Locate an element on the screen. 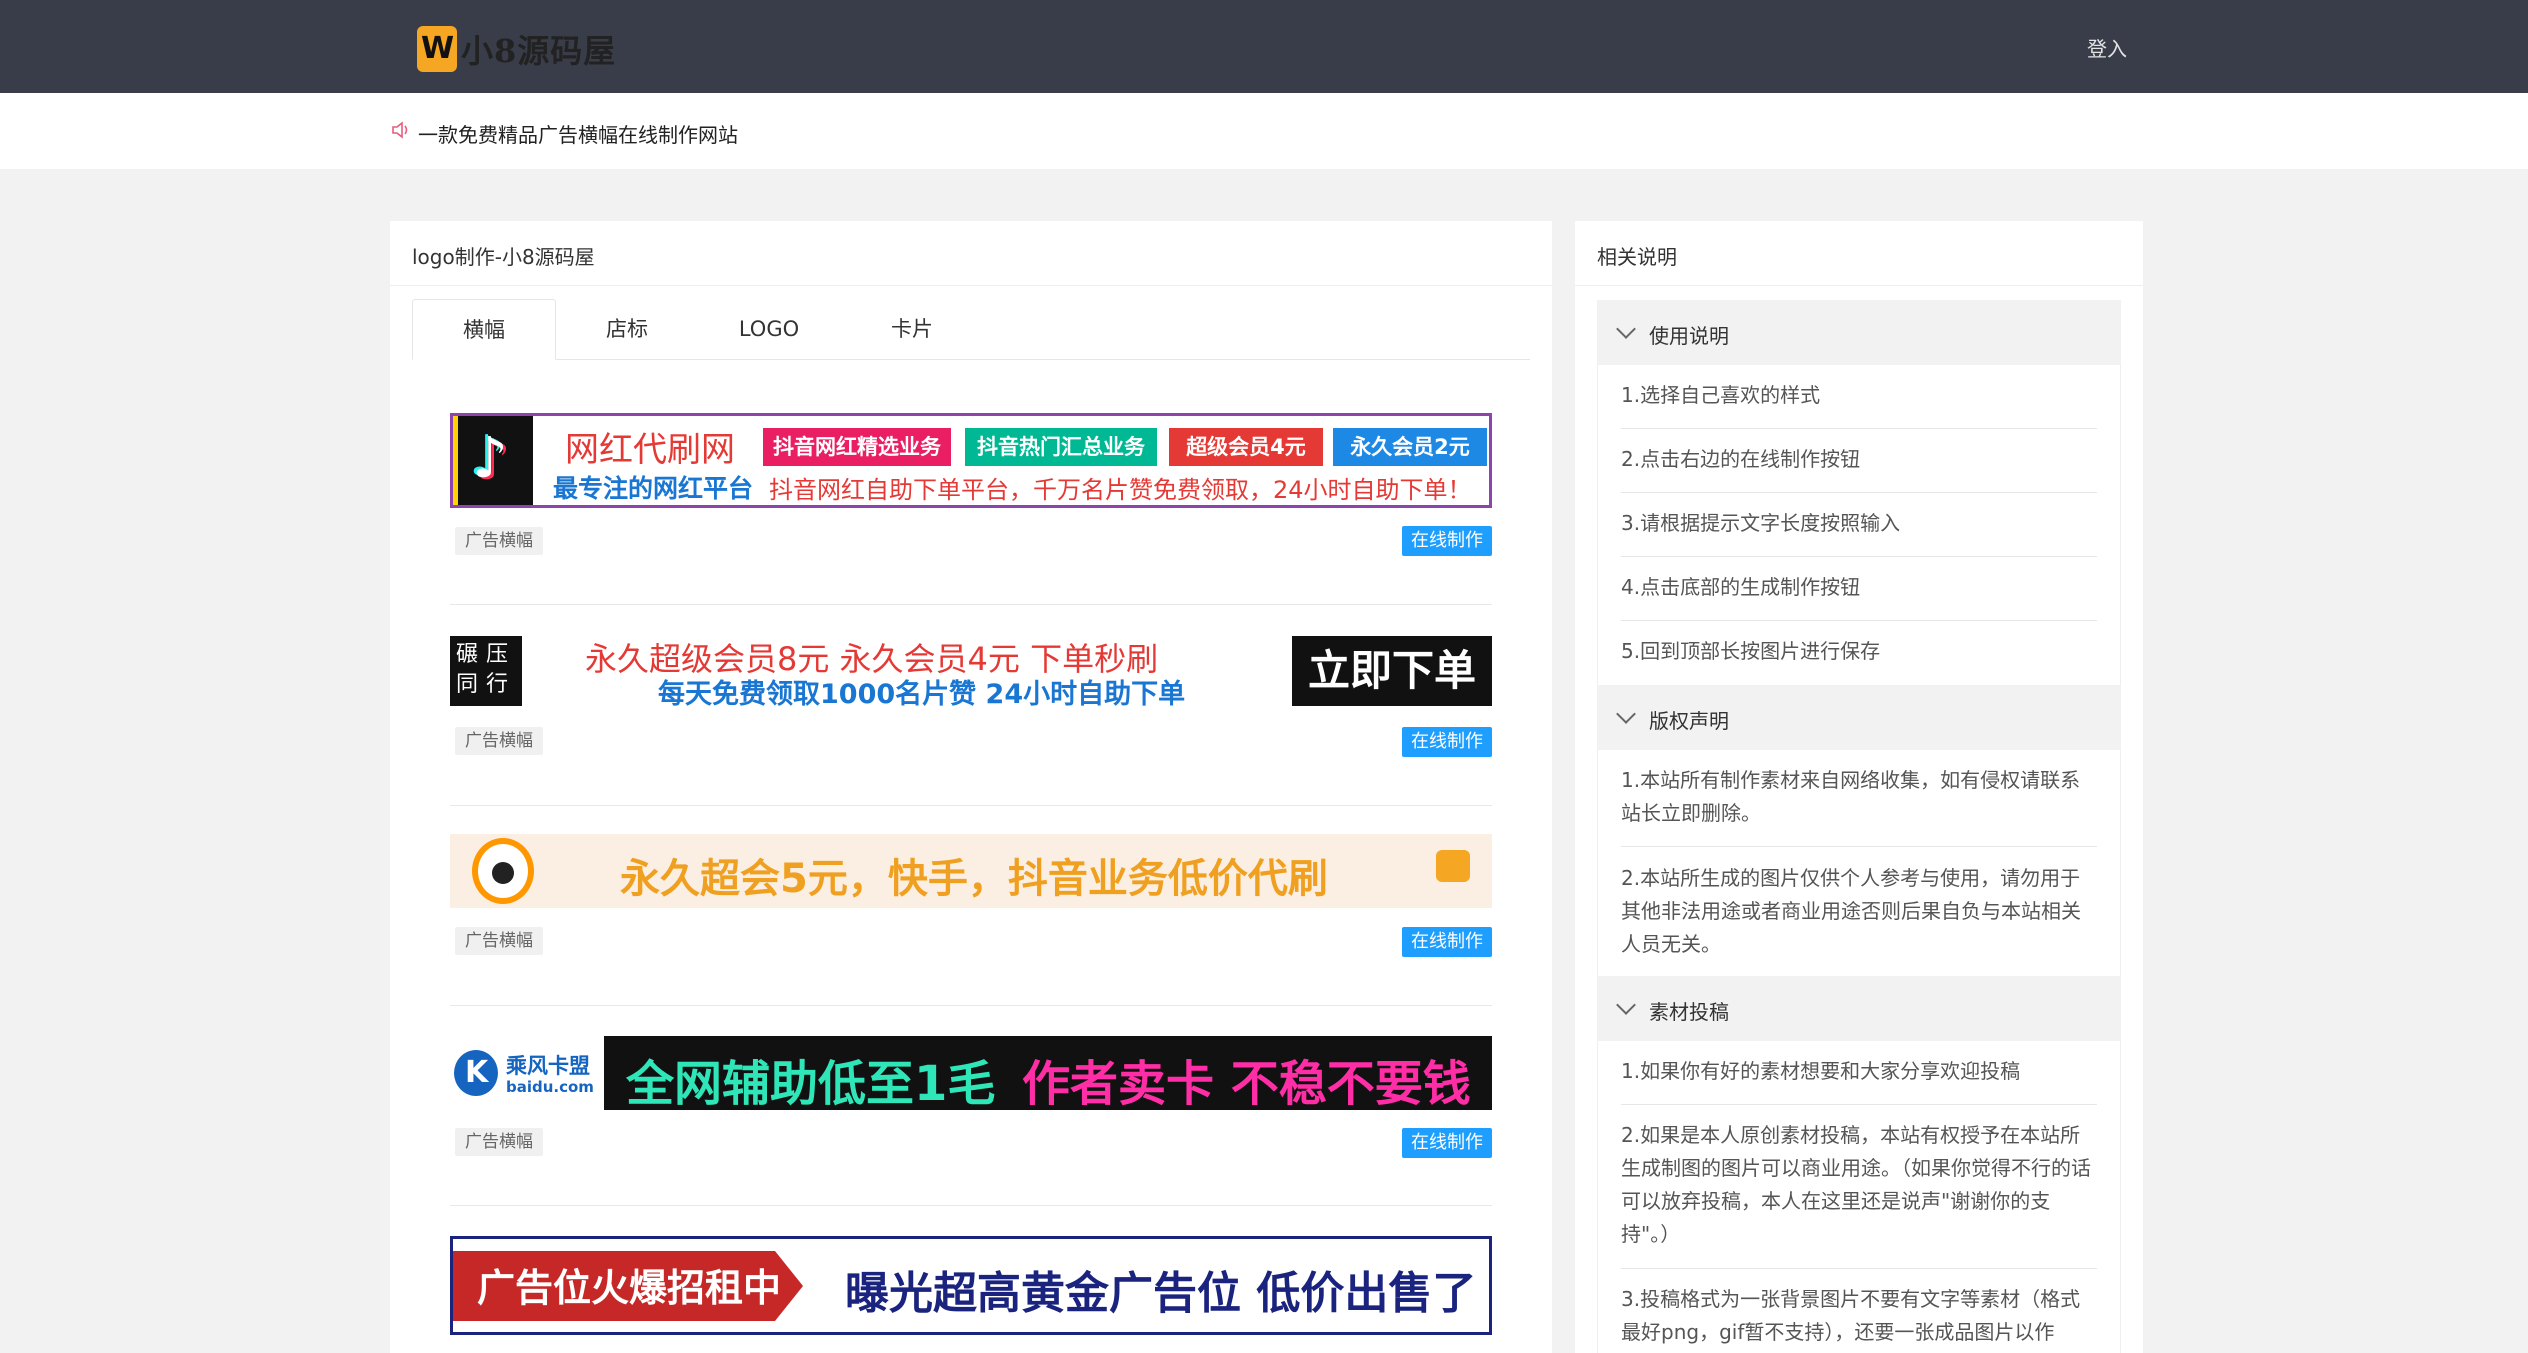  banner-4-brand-sub: baidu.com is located at coordinates (550, 1087).